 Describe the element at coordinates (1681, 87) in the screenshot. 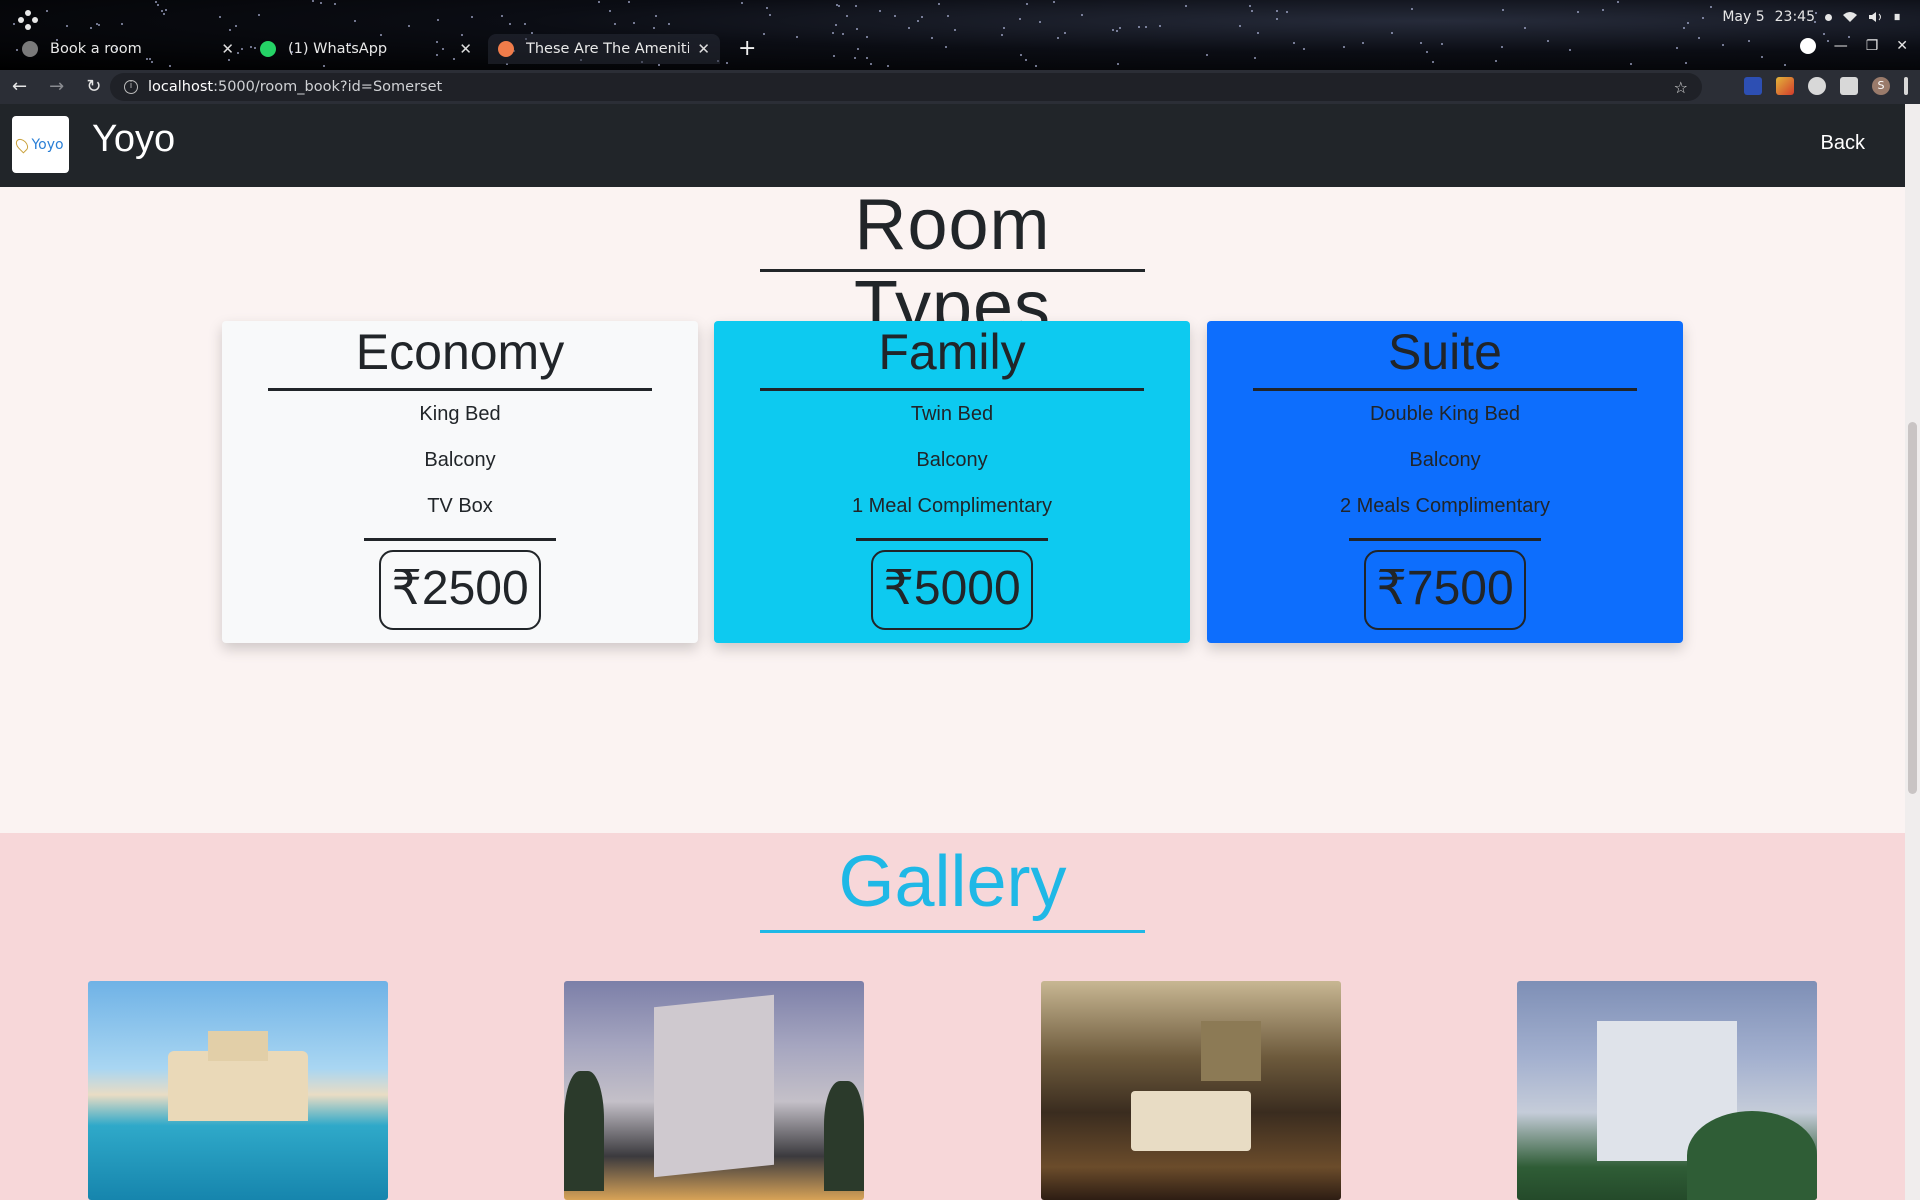

I see `bookmark-star-icon: ☆` at that location.